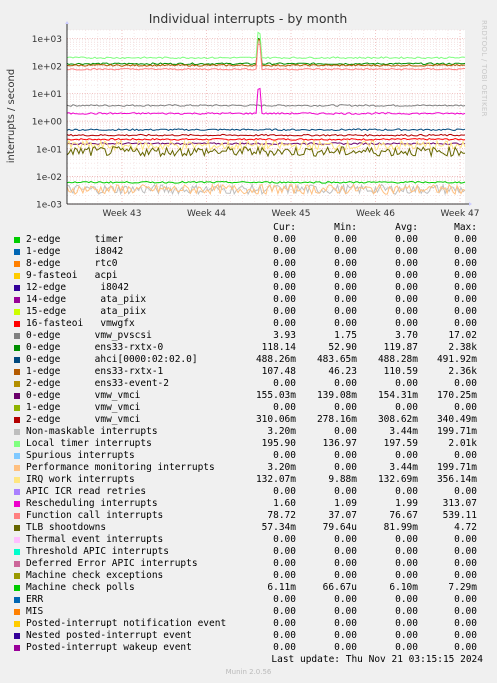 This screenshot has width=497, height=683. I want to click on legend-row: 2-edge timer 0.00 0.00 0.00 0.00, so click(248, 240).